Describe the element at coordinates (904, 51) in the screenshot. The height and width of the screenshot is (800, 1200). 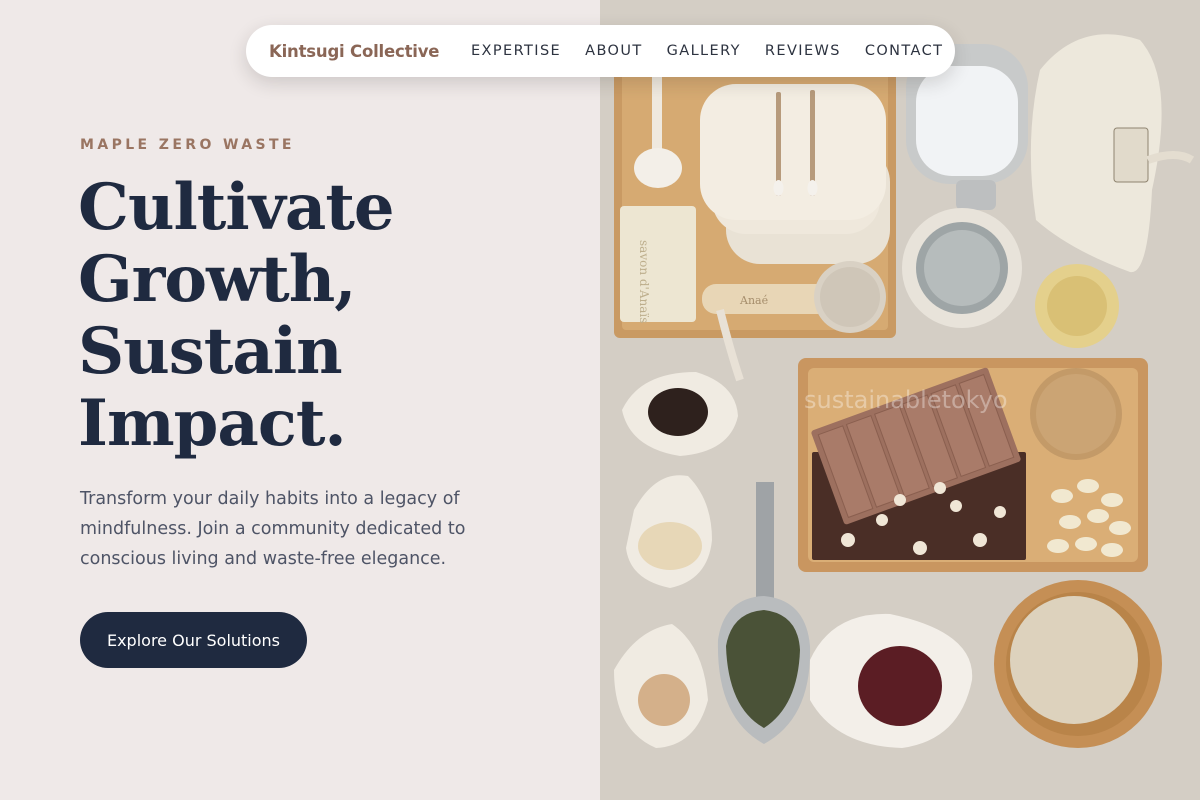
I see `nav-link-contact: CONTACT` at that location.